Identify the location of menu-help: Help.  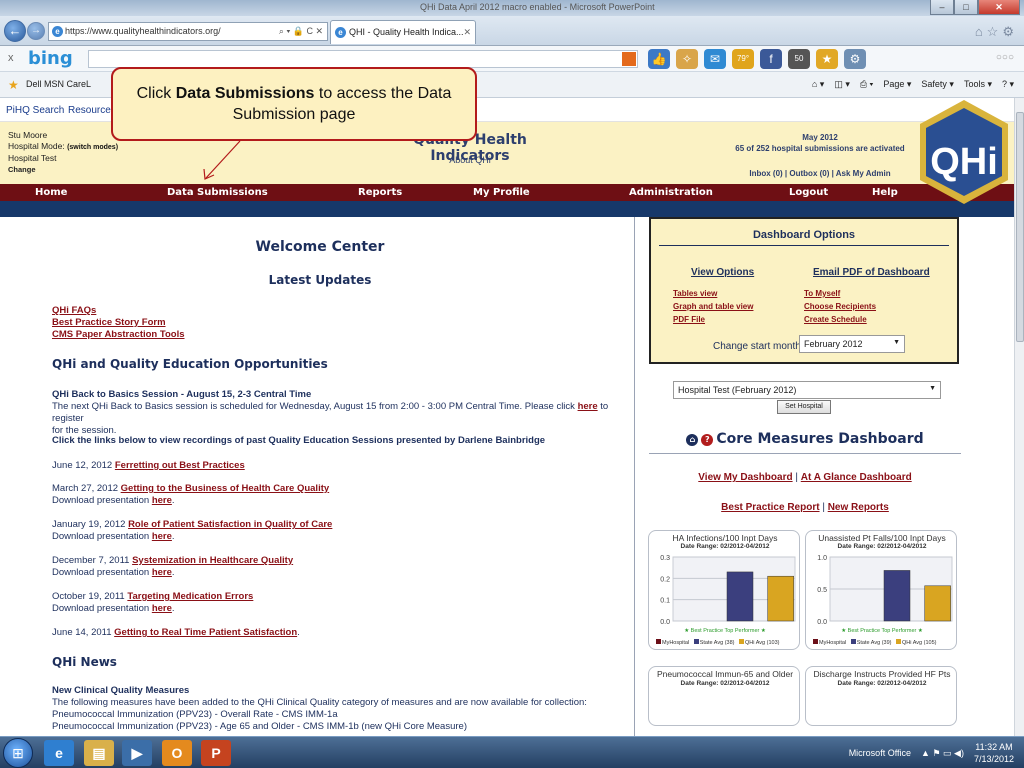
(885, 192).